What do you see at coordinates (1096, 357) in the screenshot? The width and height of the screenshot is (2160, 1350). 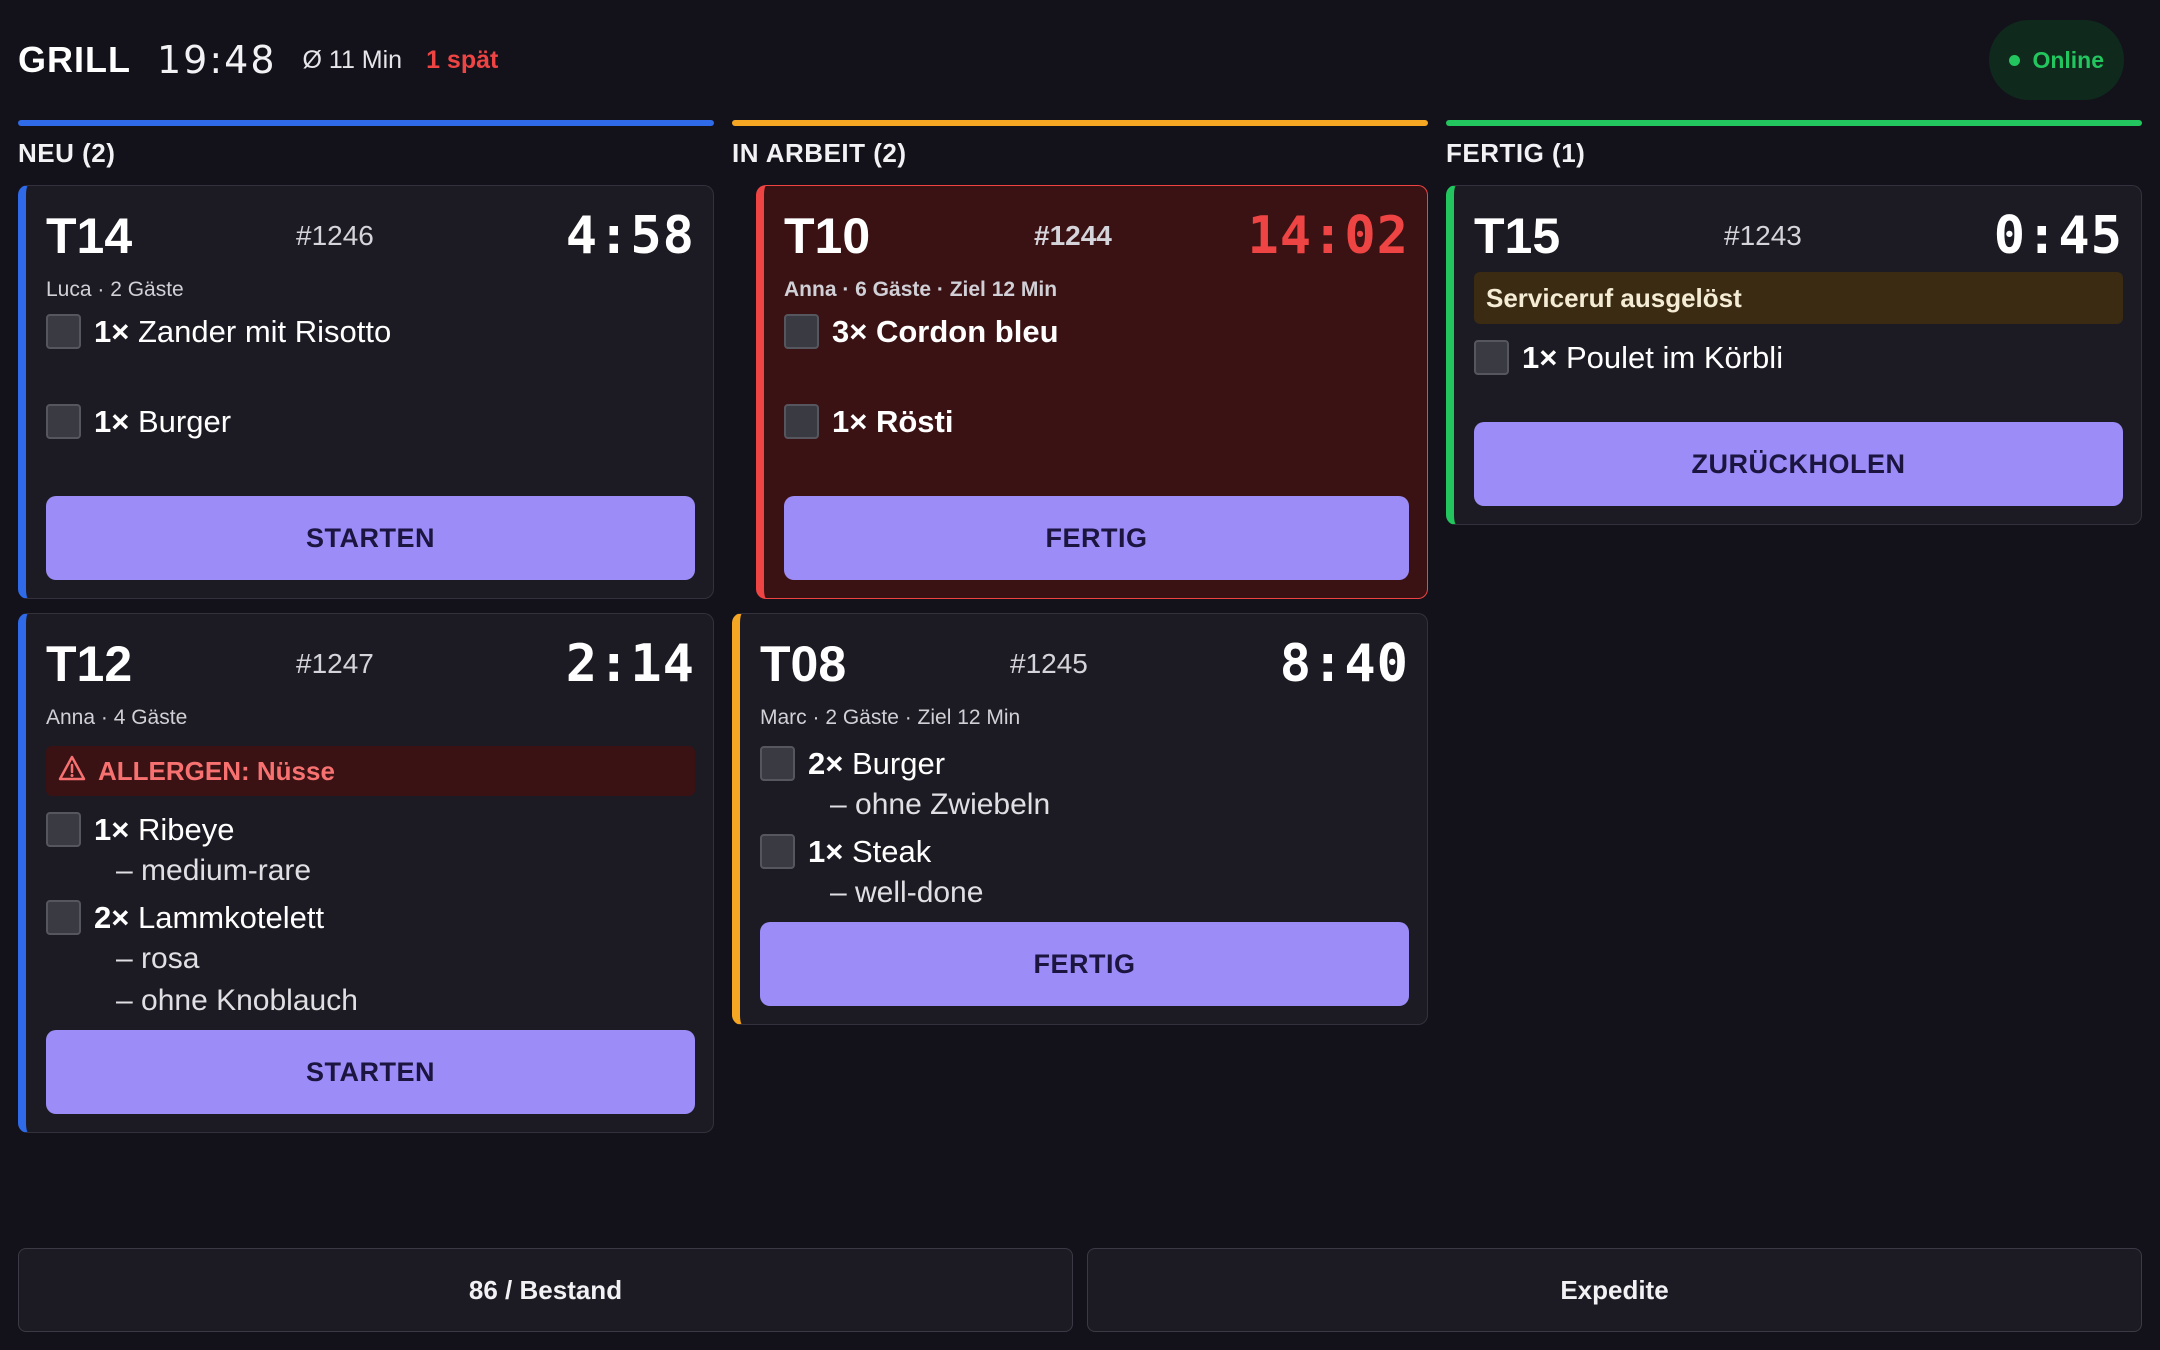 I see `order-item: 3× Cordon bleu` at bounding box center [1096, 357].